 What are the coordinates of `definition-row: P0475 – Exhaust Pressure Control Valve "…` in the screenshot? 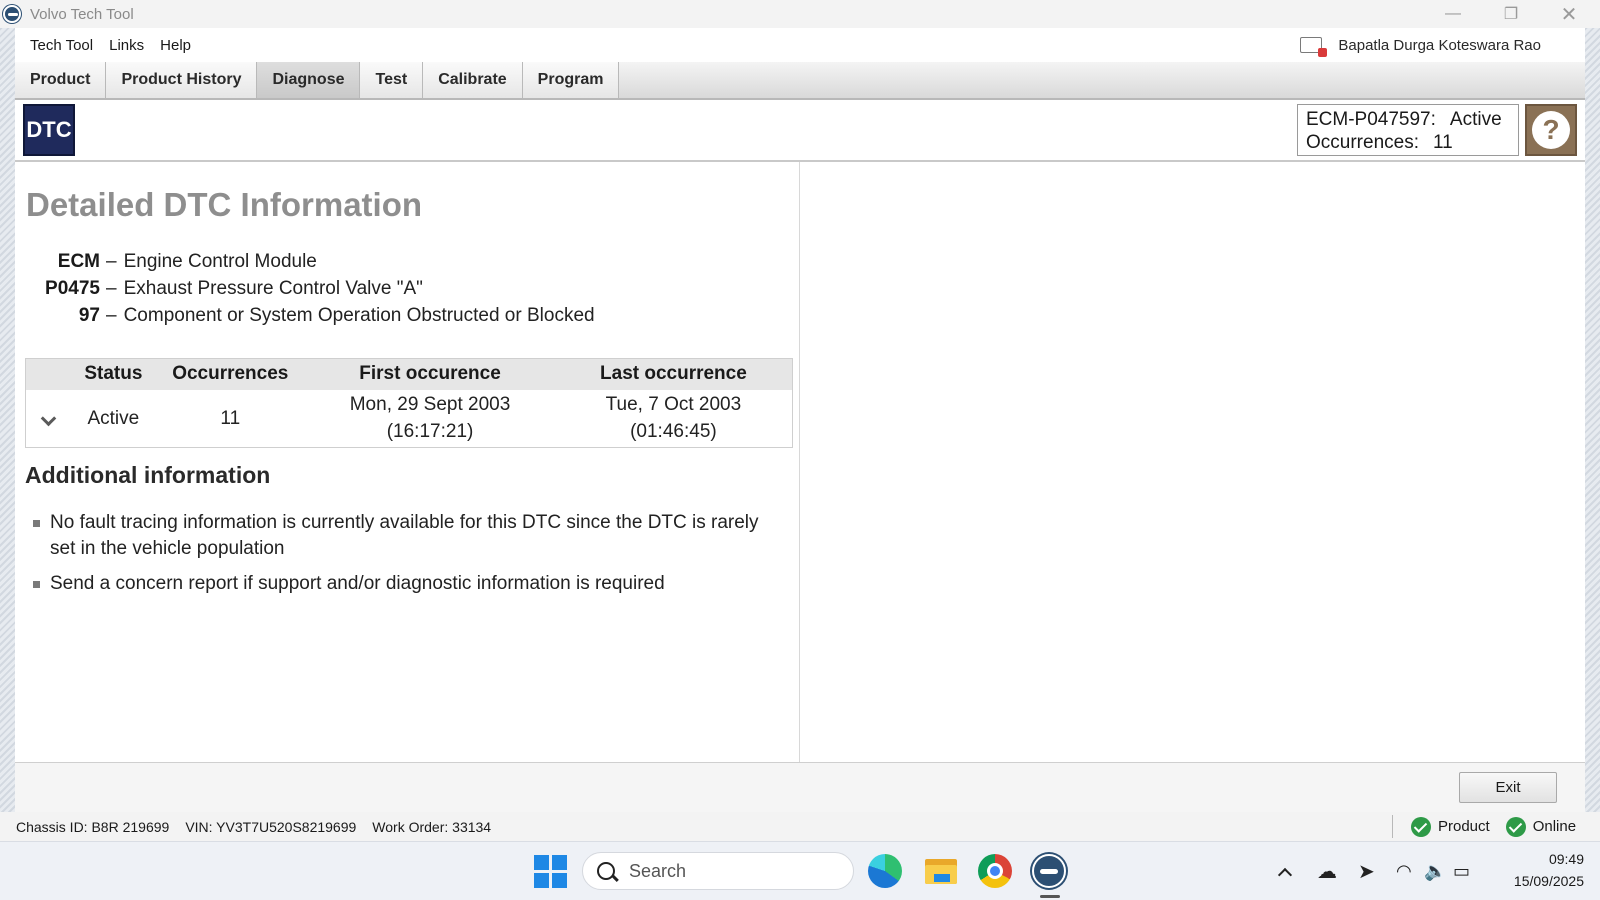 It's located at (310, 288).